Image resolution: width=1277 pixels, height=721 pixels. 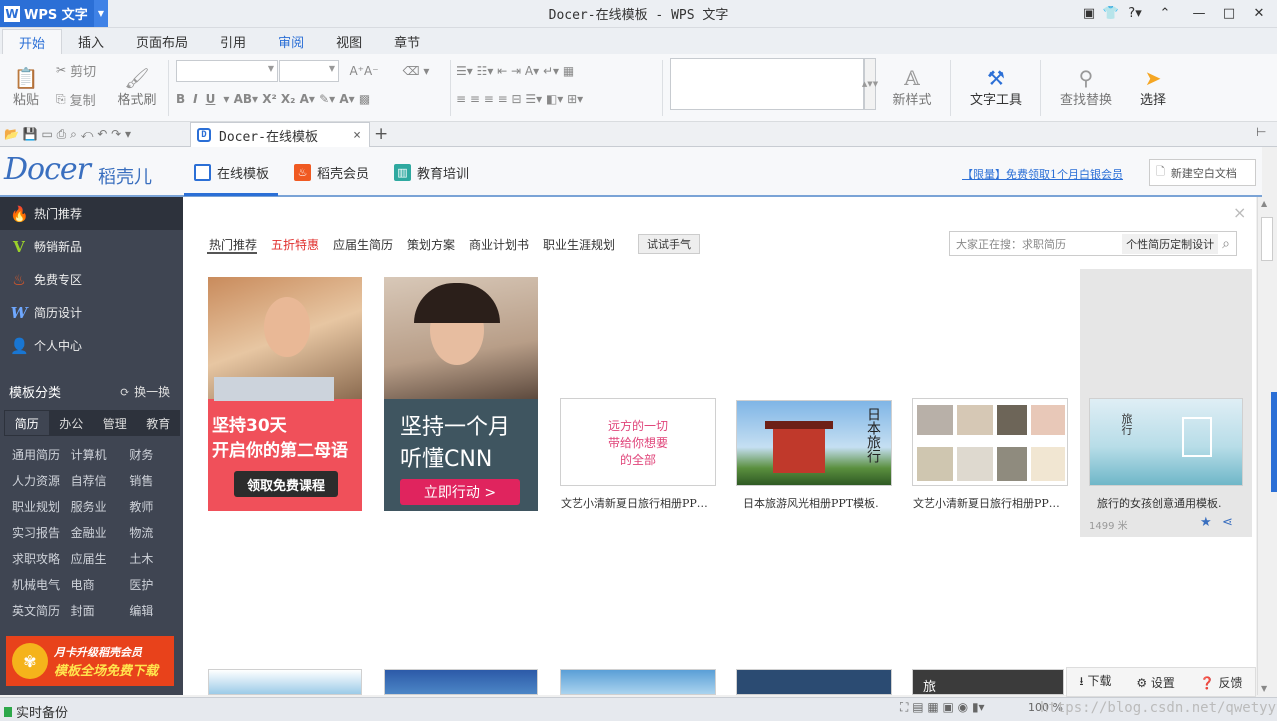 I want to click on paragraph-list-icons: ☰▾ ☷▾ ⇤ ⇥ A▾ ↵▾ ▦, so click(x=556, y=71).